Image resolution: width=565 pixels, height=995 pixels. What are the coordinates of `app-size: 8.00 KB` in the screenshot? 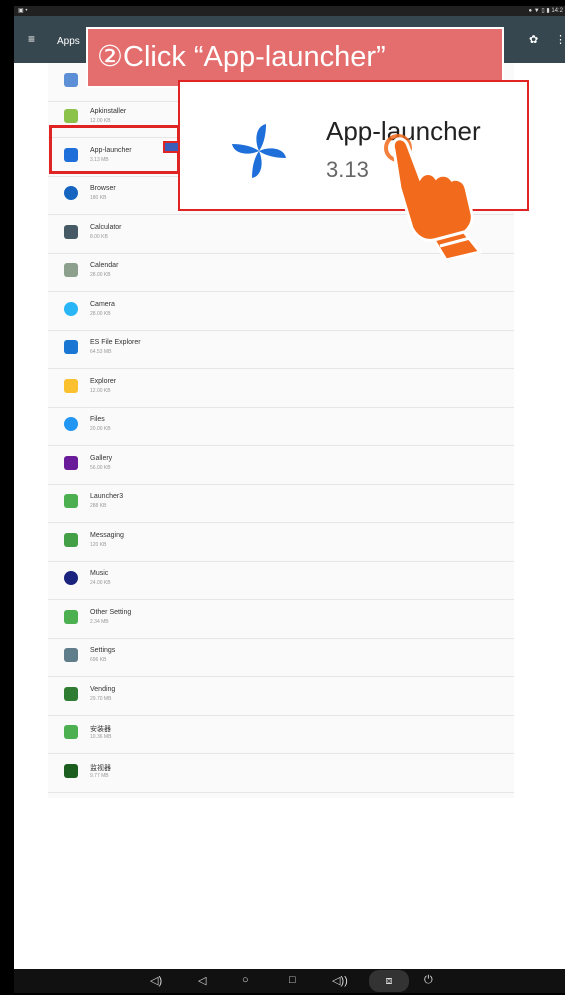 It's located at (99, 237).